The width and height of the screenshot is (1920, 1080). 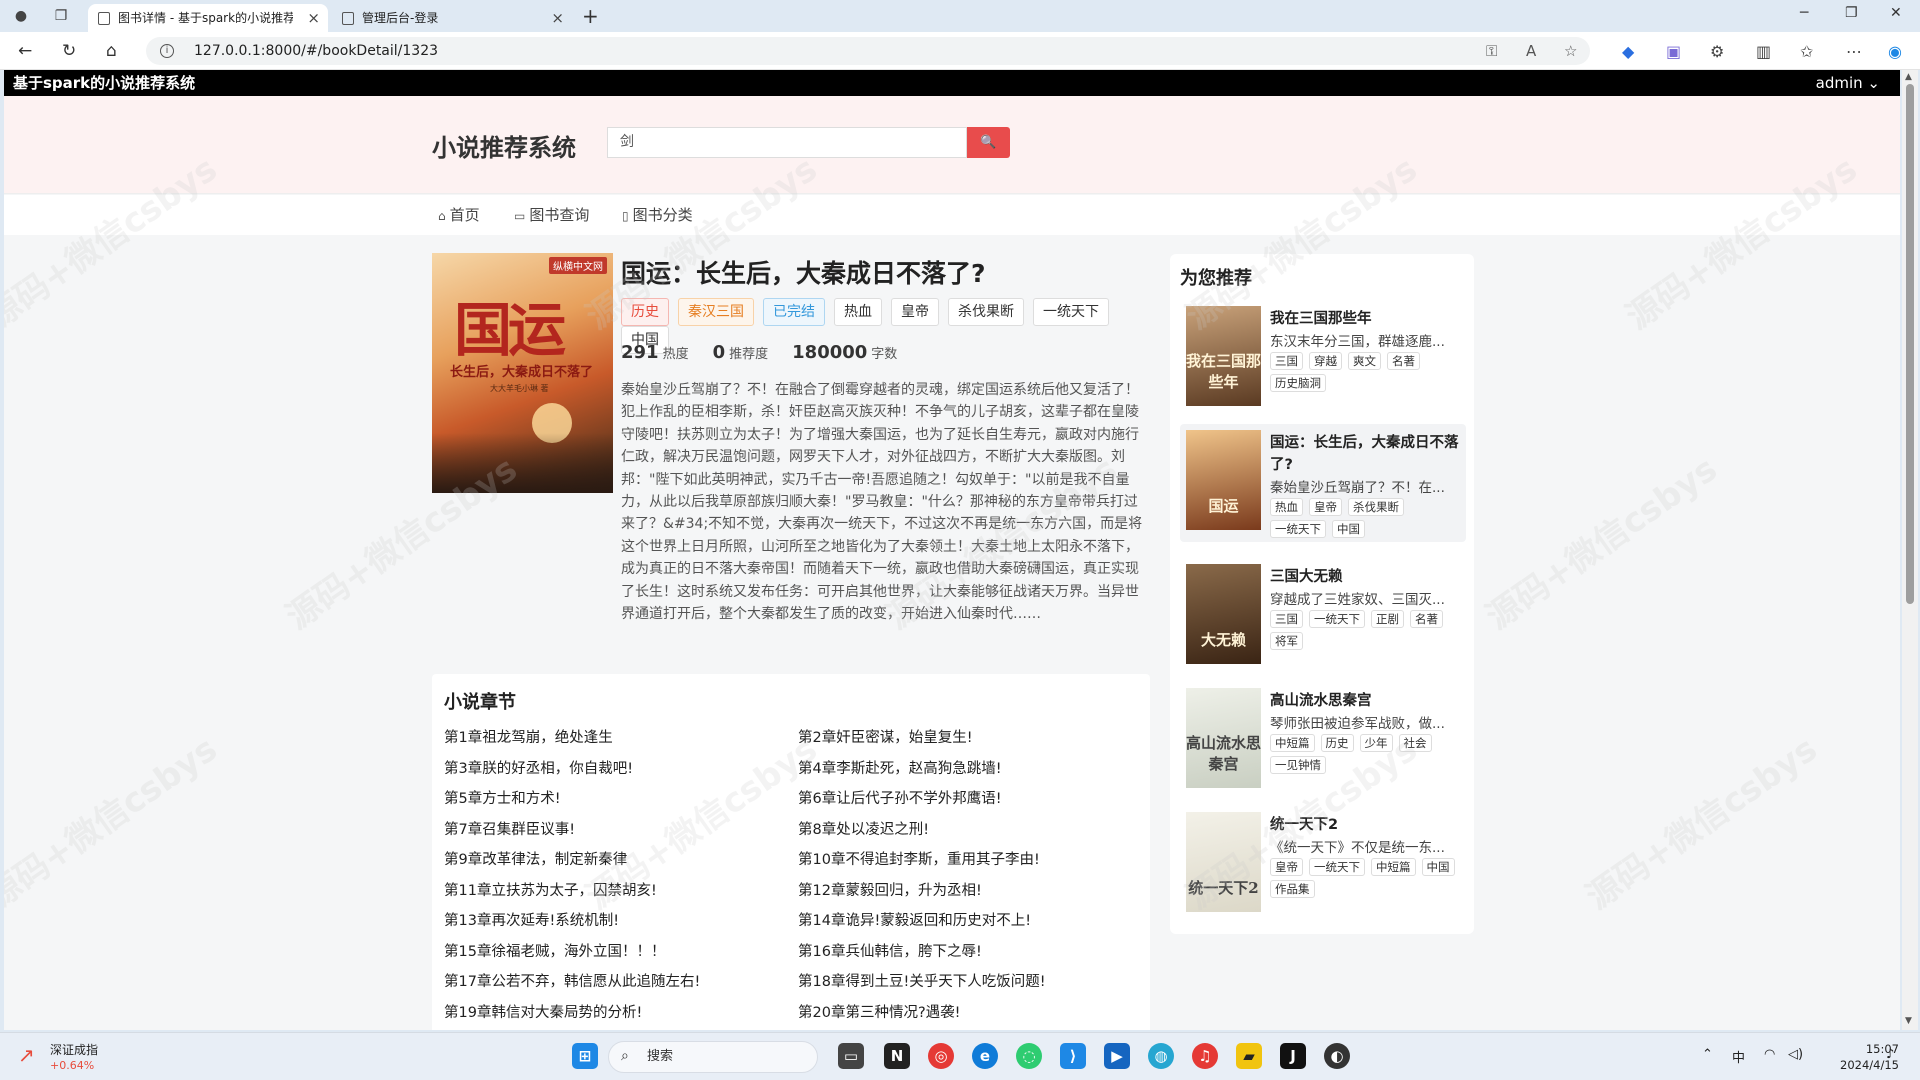 I want to click on close-window-button: ✕, so click(x=1896, y=13).